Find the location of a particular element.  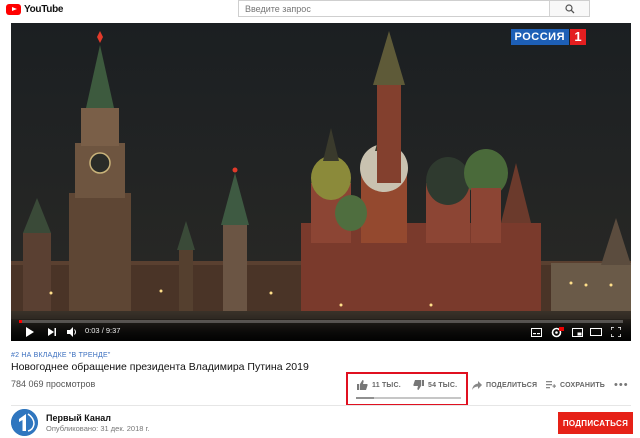

theater-button is located at coordinates (596, 332).